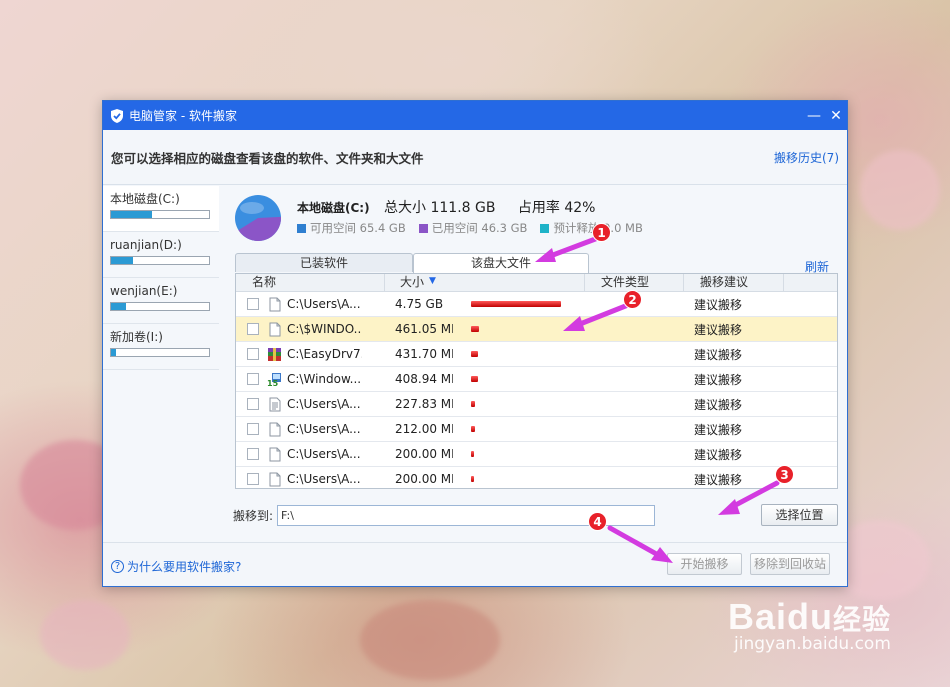 Image resolution: width=950 pixels, height=687 pixels. I want to click on drive-name: wenjian(E:), so click(144, 291).